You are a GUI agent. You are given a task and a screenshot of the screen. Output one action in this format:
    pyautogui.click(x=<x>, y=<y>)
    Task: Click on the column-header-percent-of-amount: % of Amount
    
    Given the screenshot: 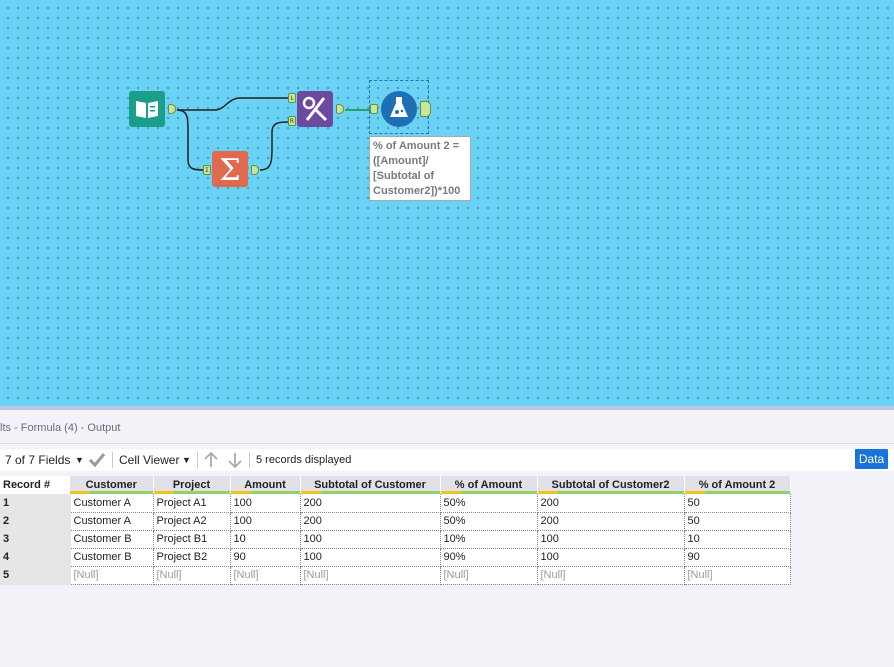 What is the action you would take?
    pyautogui.click(x=489, y=485)
    